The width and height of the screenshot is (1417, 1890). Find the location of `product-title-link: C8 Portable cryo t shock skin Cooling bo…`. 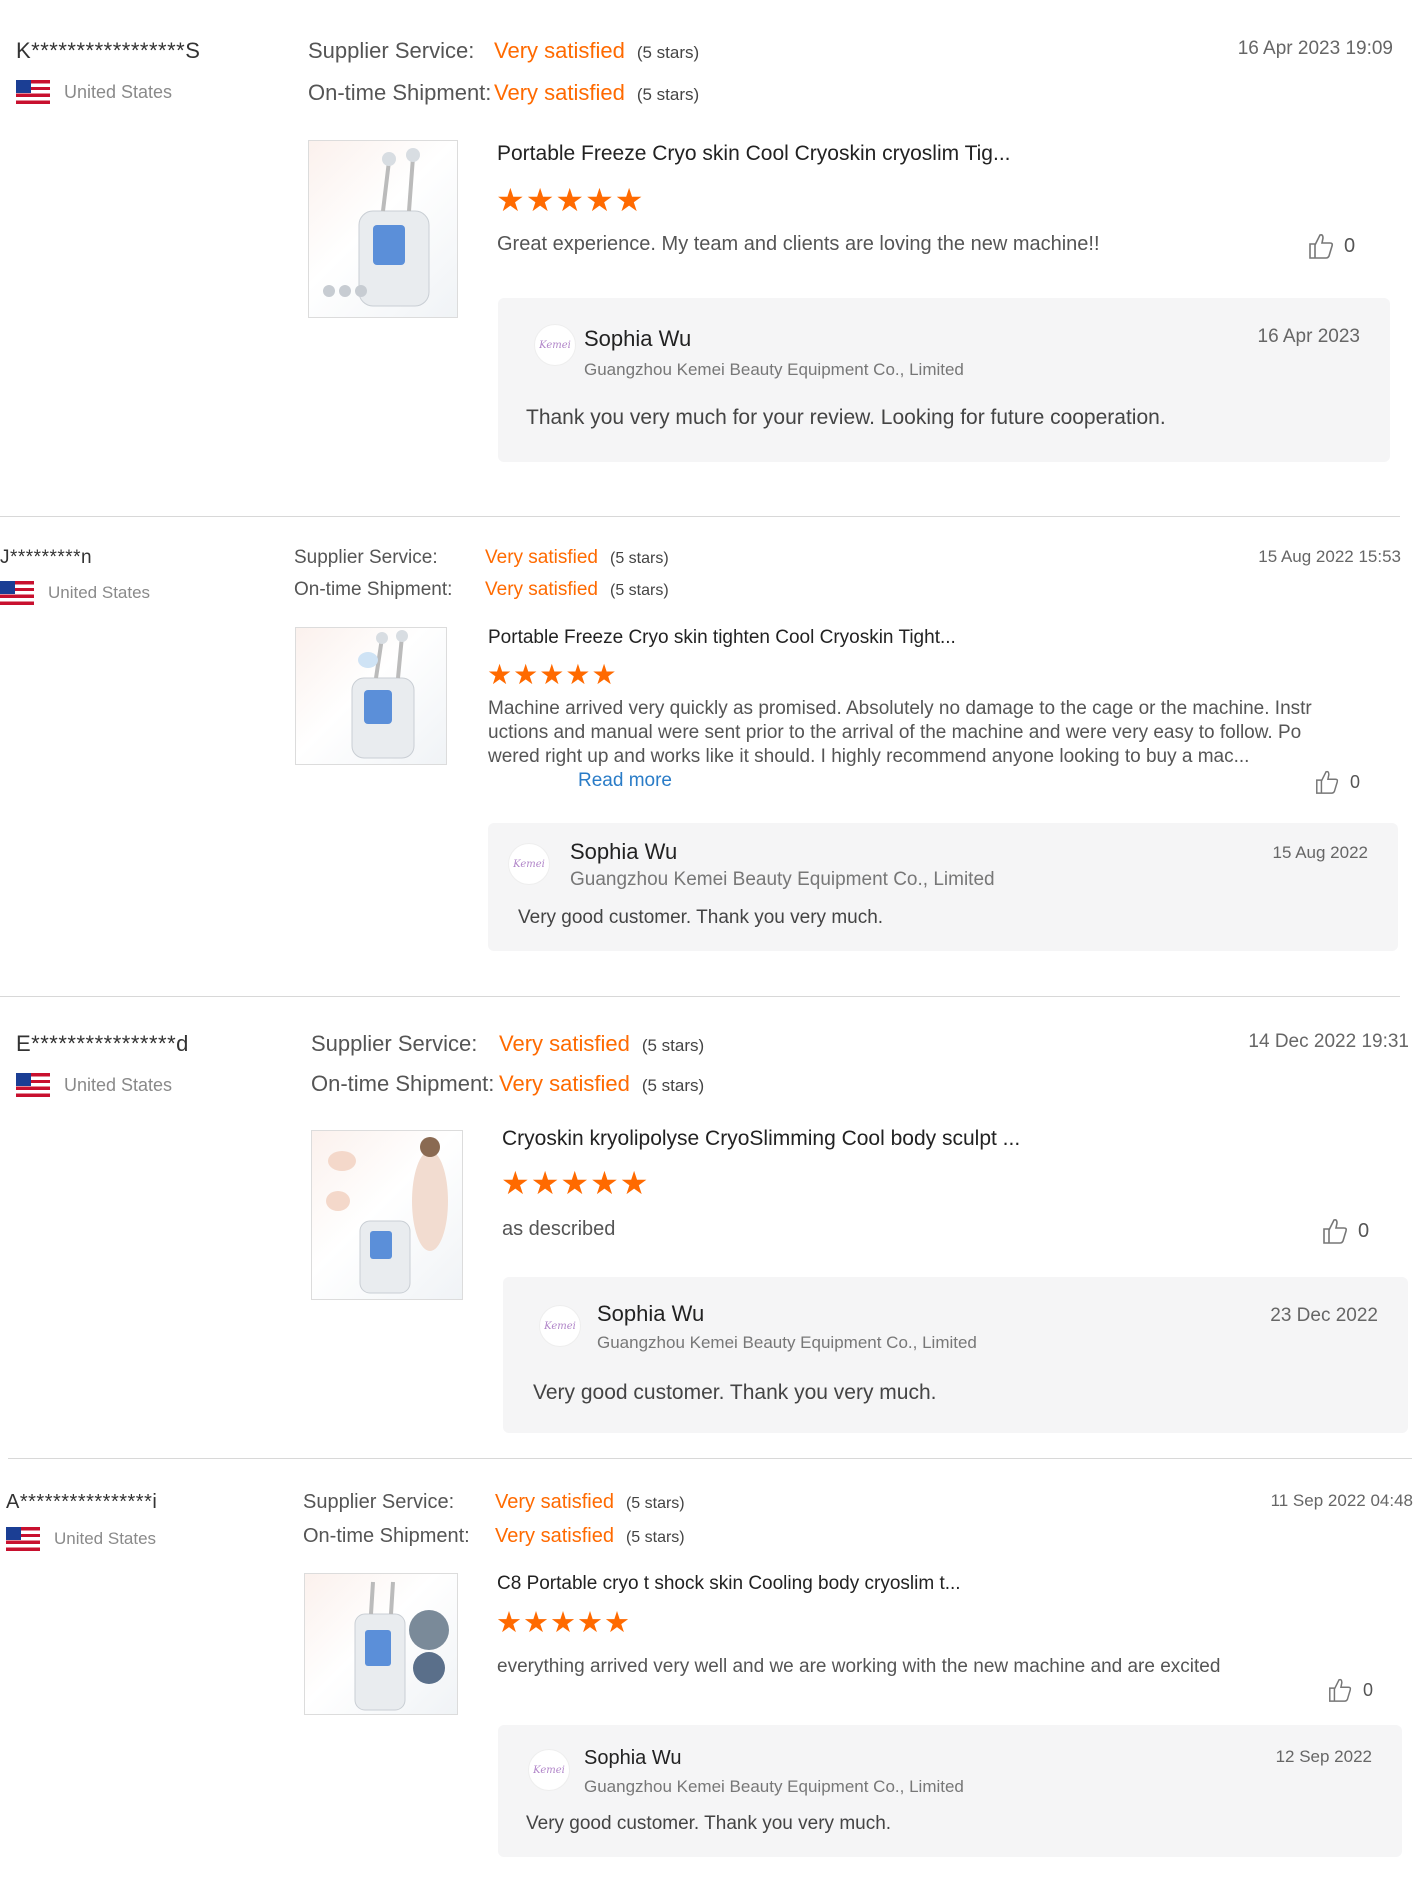

product-title-link: C8 Portable cryo t shock skin Cooling bo… is located at coordinates (729, 1584).